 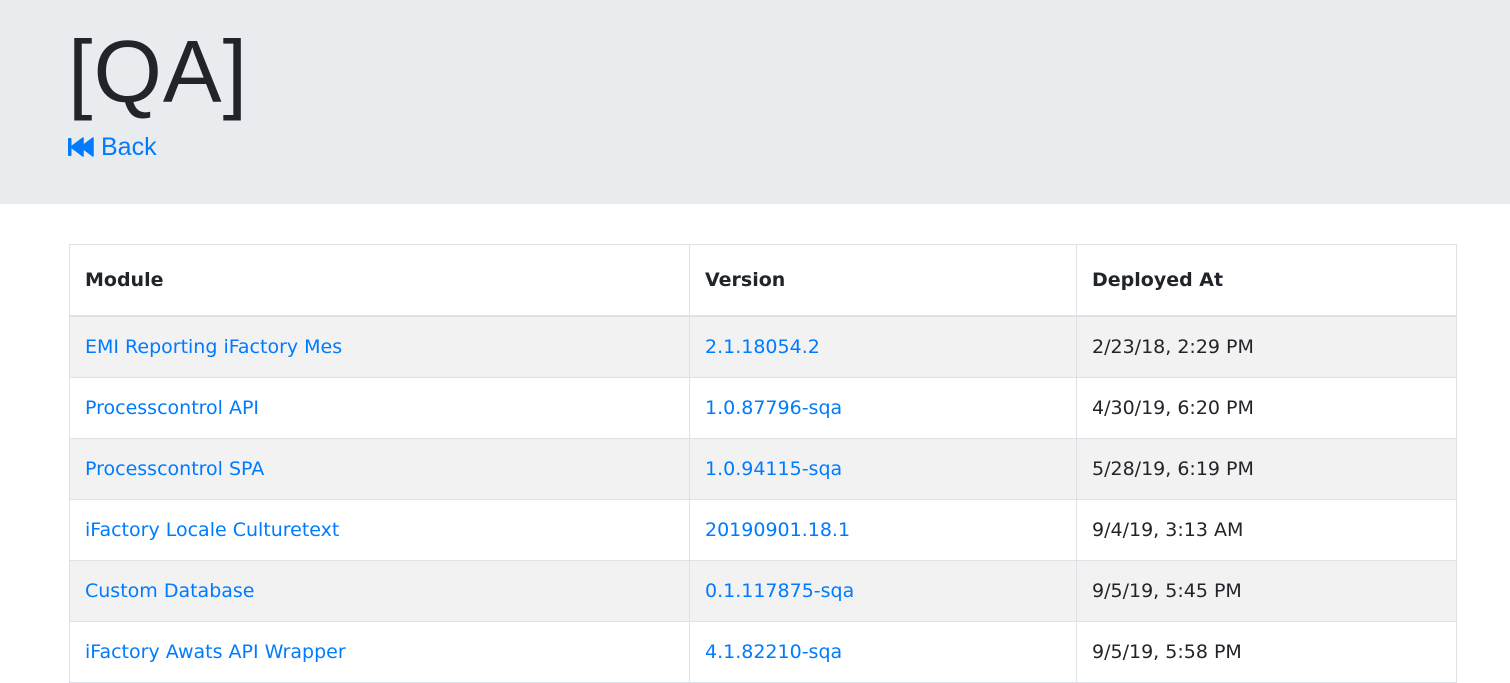 I want to click on fast-backward-icon, so click(x=84, y=147).